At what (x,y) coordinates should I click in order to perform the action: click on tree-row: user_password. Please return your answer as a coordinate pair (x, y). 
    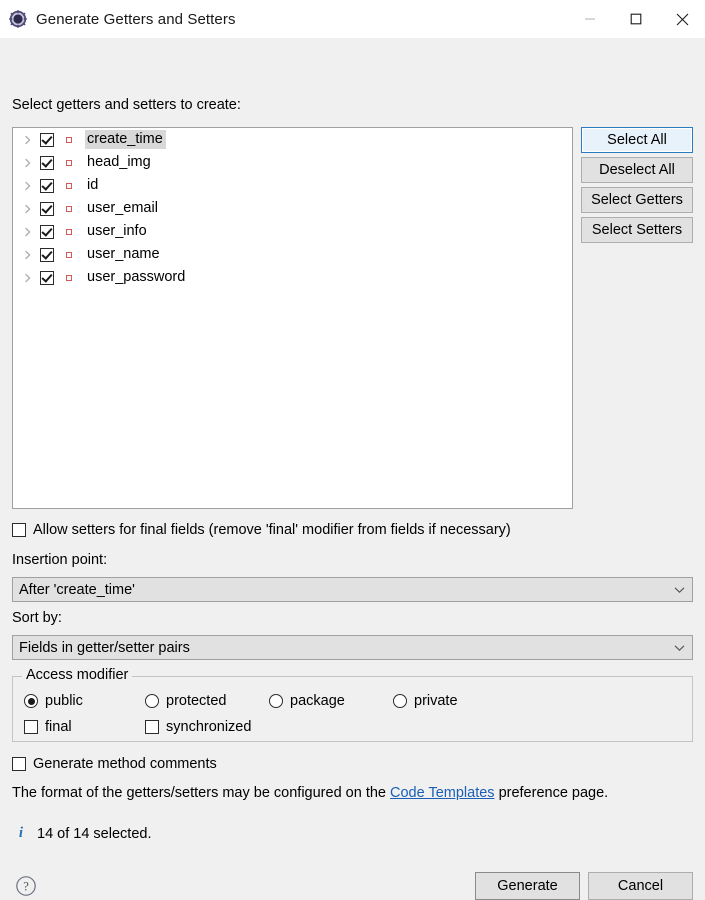
    Looking at the image, I should click on (292, 277).